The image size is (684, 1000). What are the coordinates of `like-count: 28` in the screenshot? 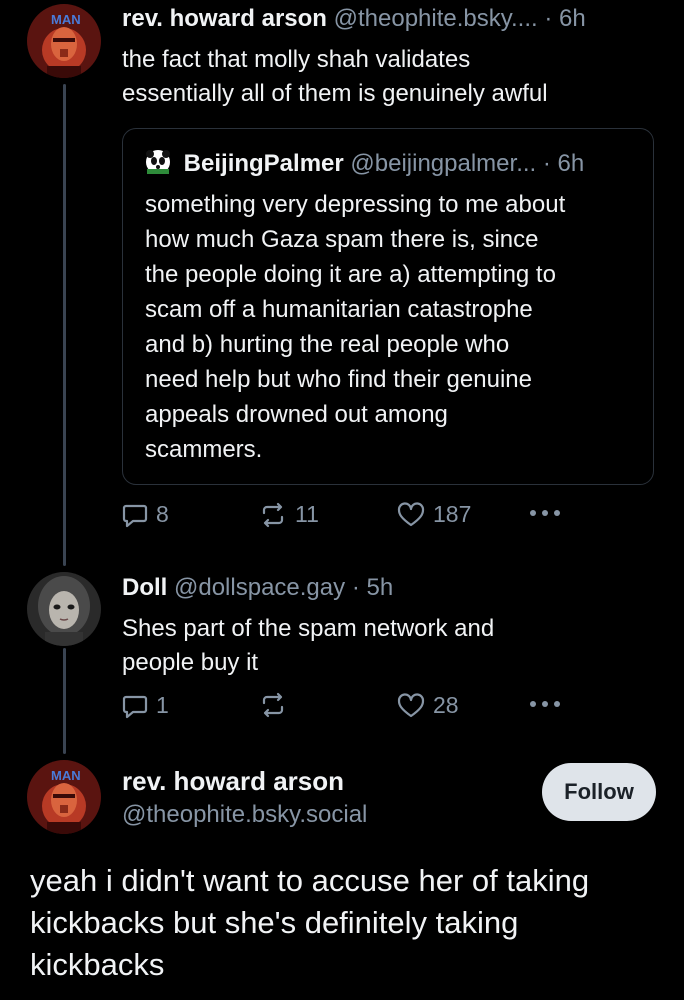 It's located at (446, 705).